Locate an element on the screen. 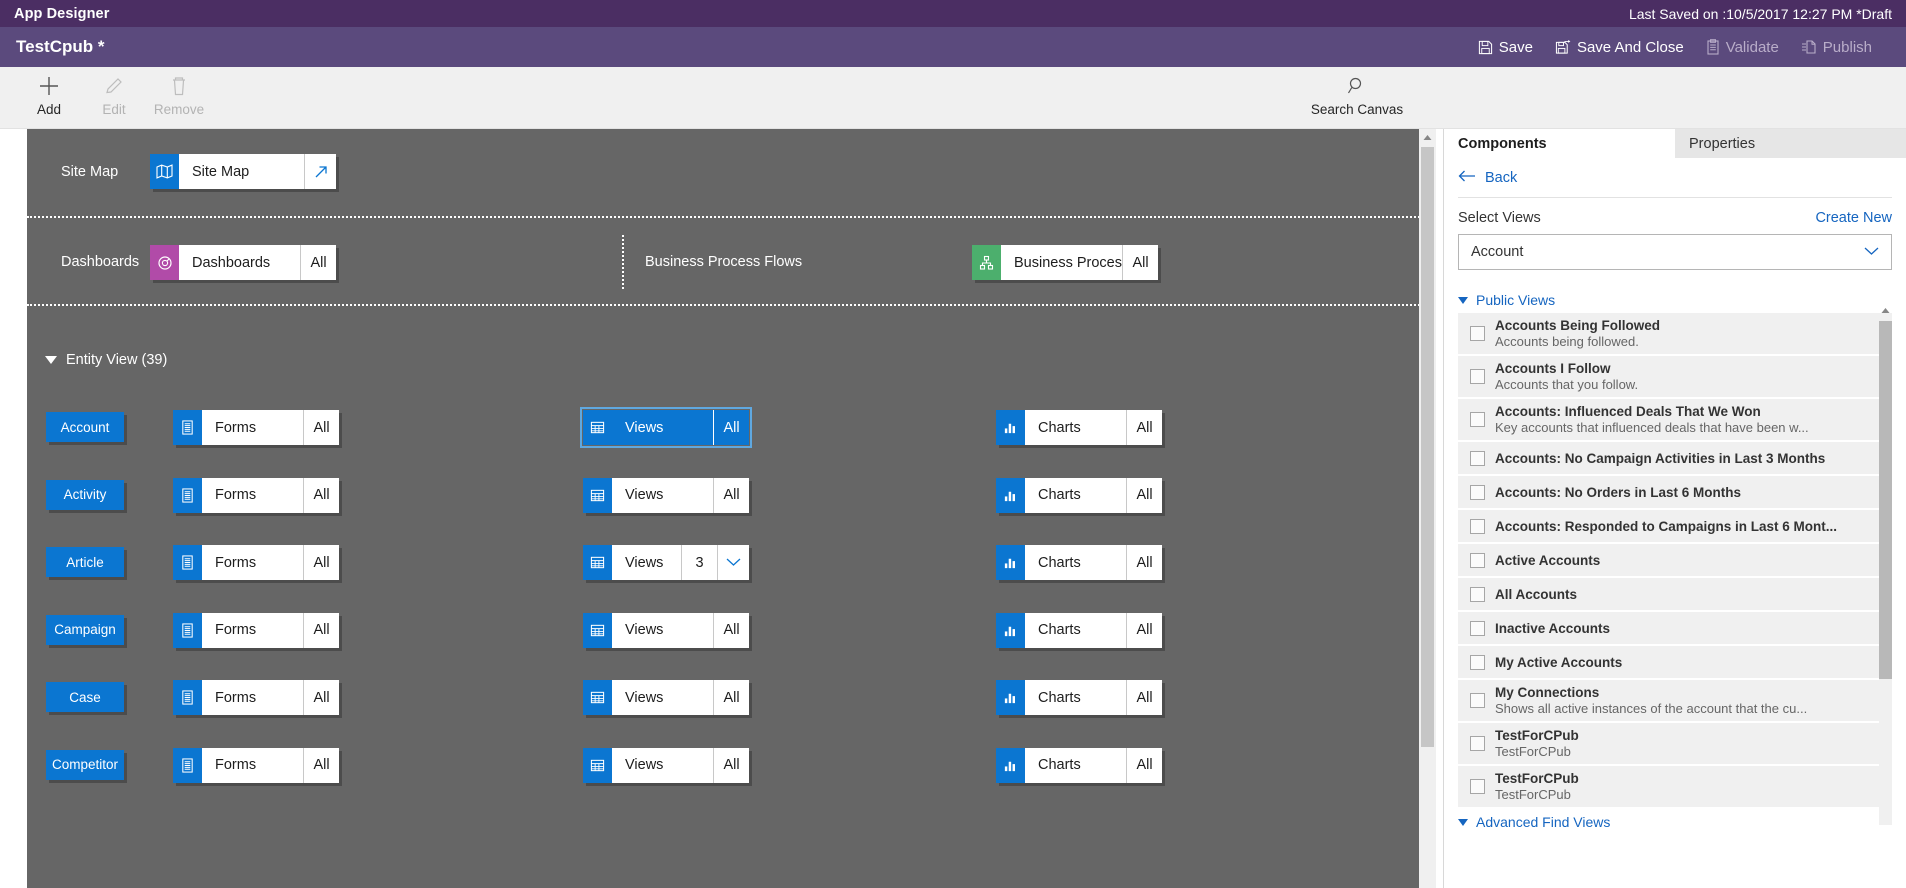  view-list-item: Active Accounts is located at coordinates (1675, 561).